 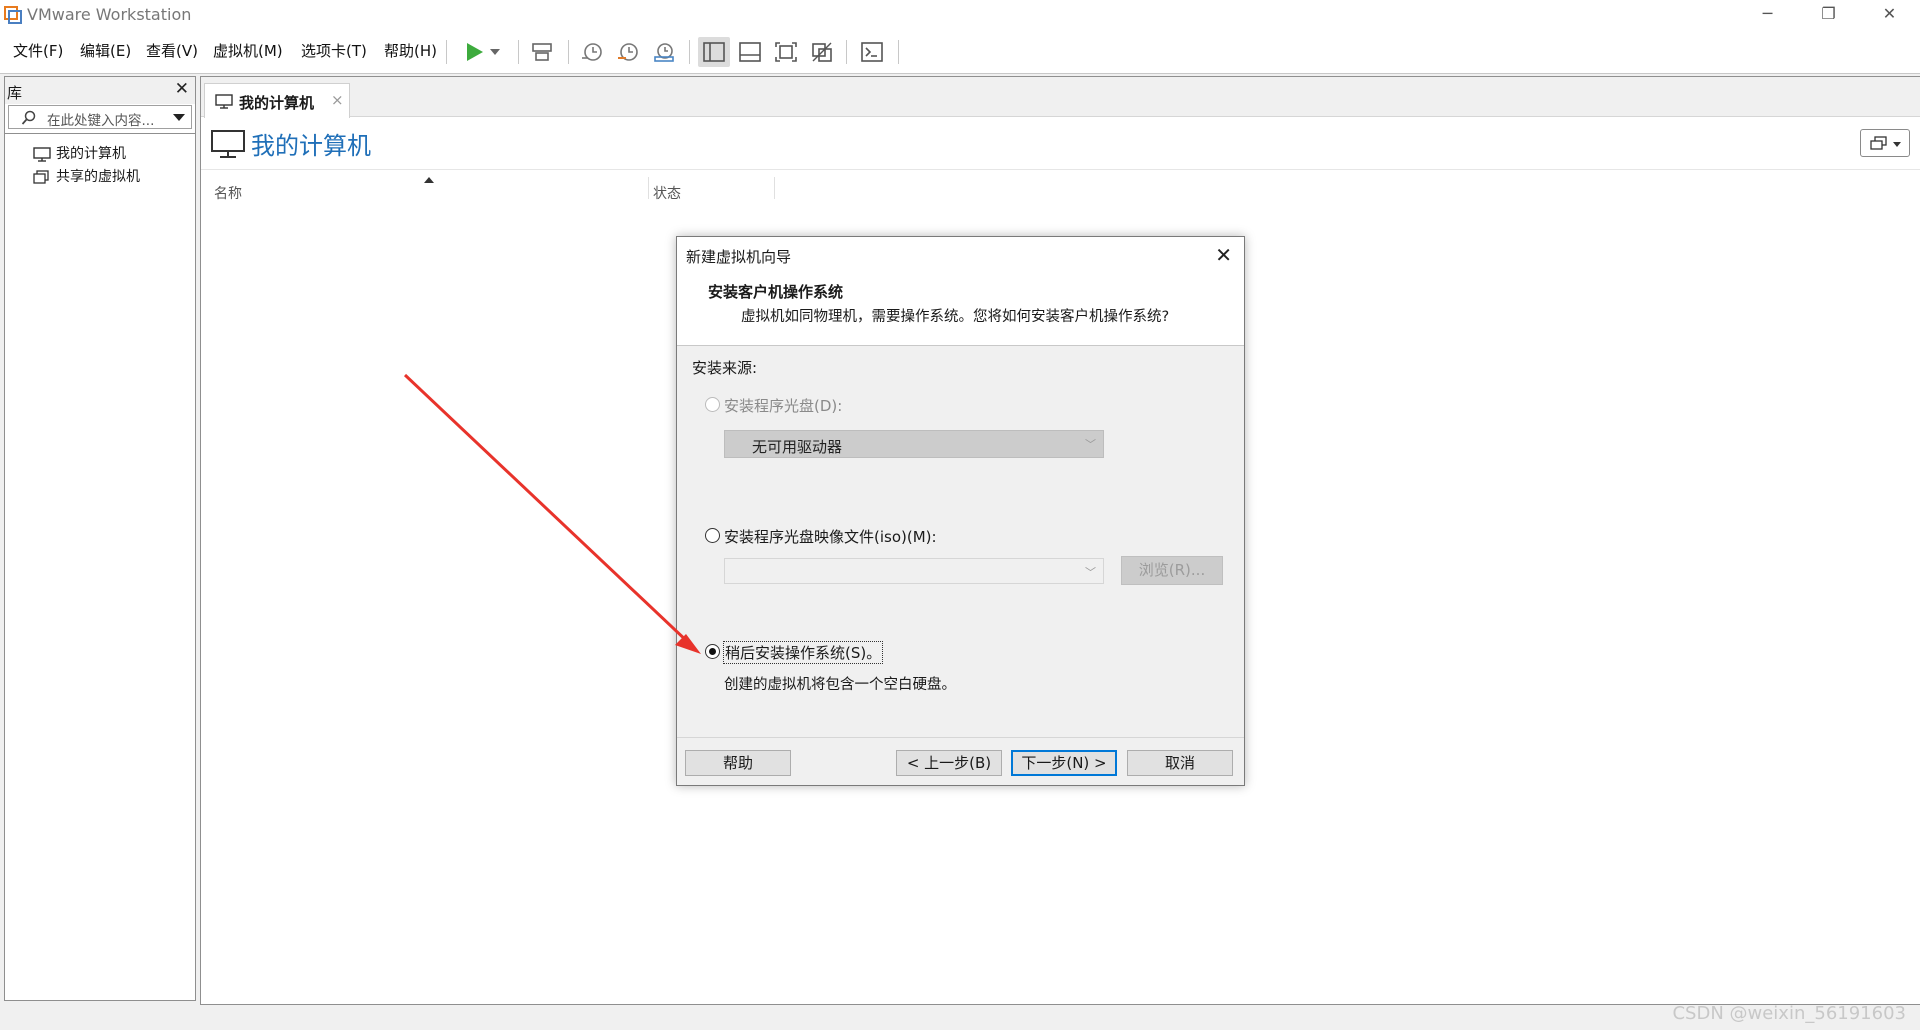 I want to click on cancel-button: 取消, so click(x=1180, y=763).